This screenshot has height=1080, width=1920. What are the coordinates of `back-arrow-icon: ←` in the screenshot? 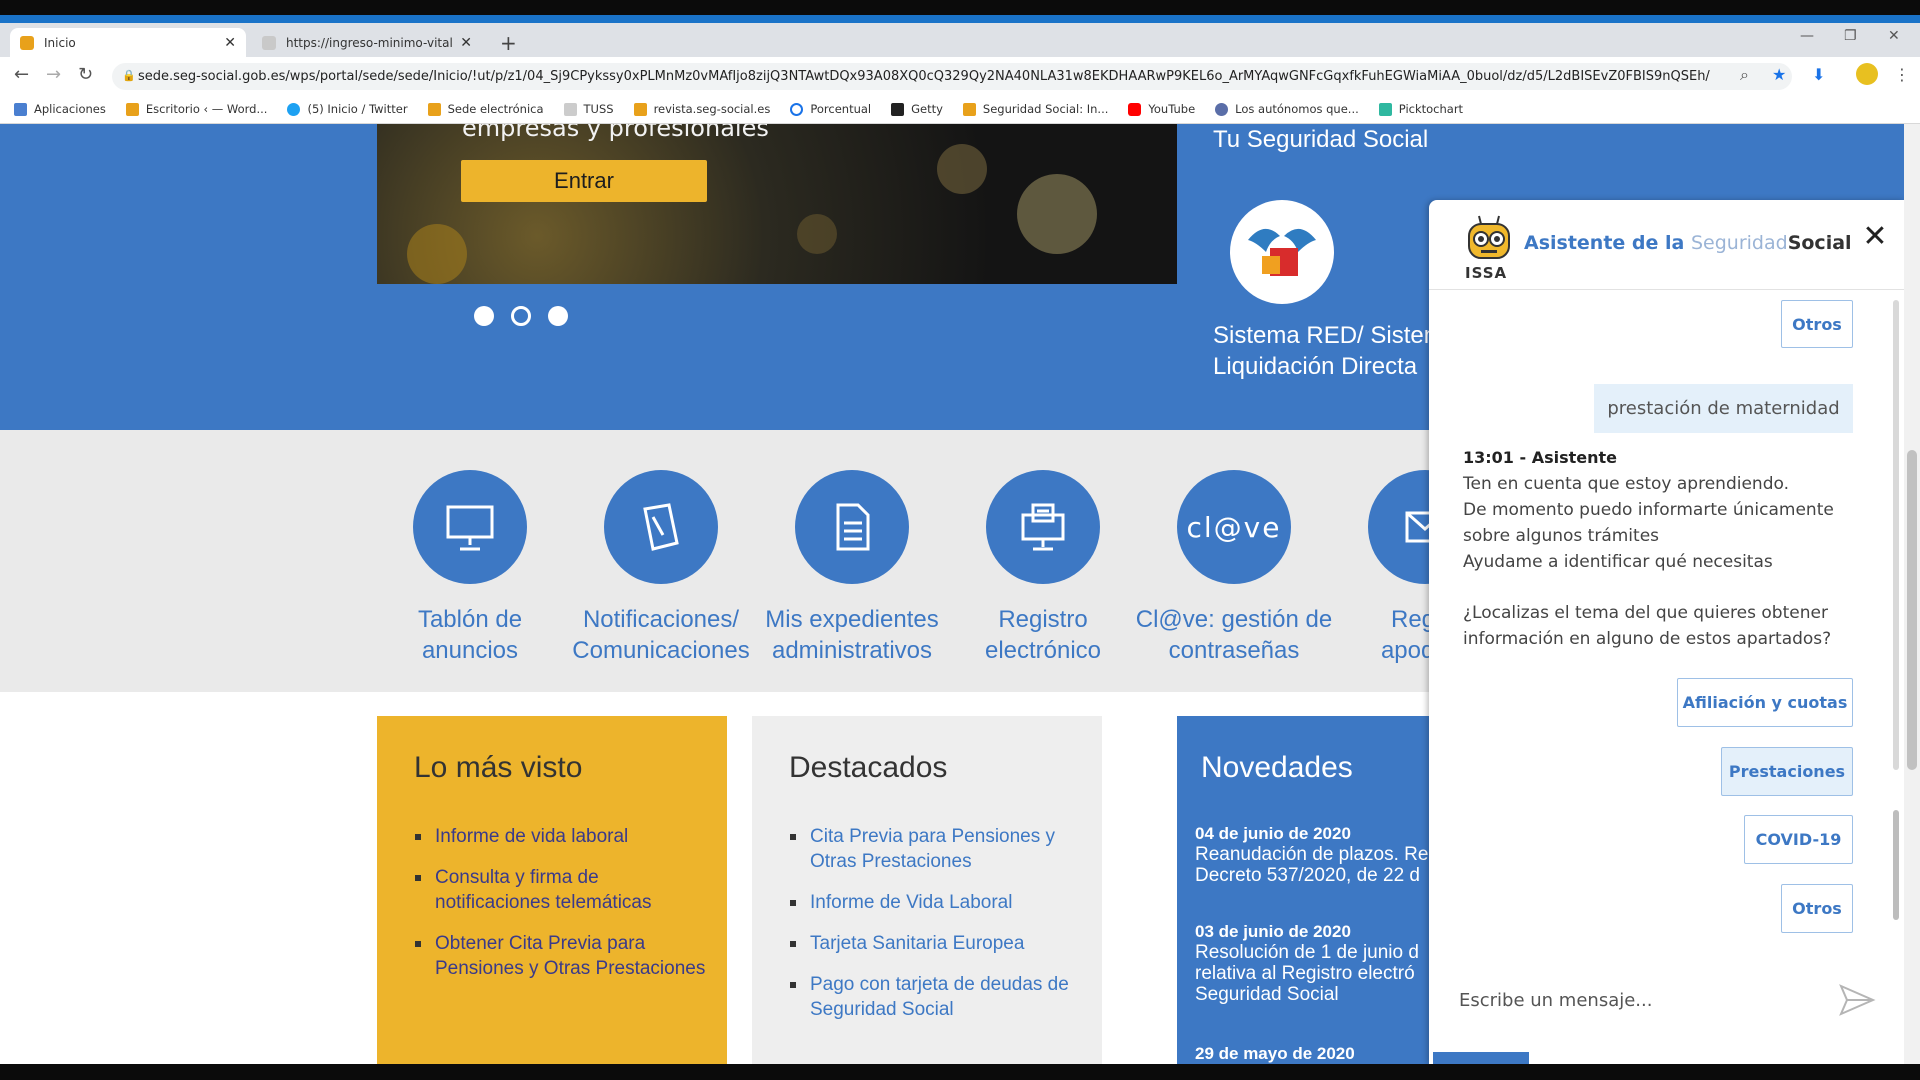 It's located at (21, 74).